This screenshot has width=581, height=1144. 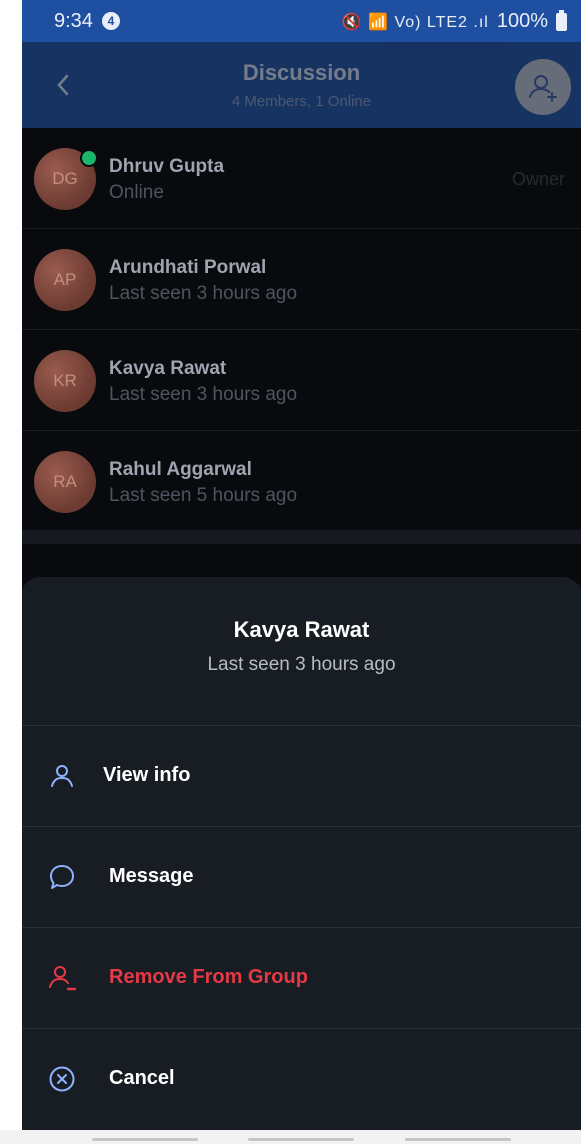 What do you see at coordinates (180, 469) in the screenshot?
I see `member-name: Rahul Aggarwal` at bounding box center [180, 469].